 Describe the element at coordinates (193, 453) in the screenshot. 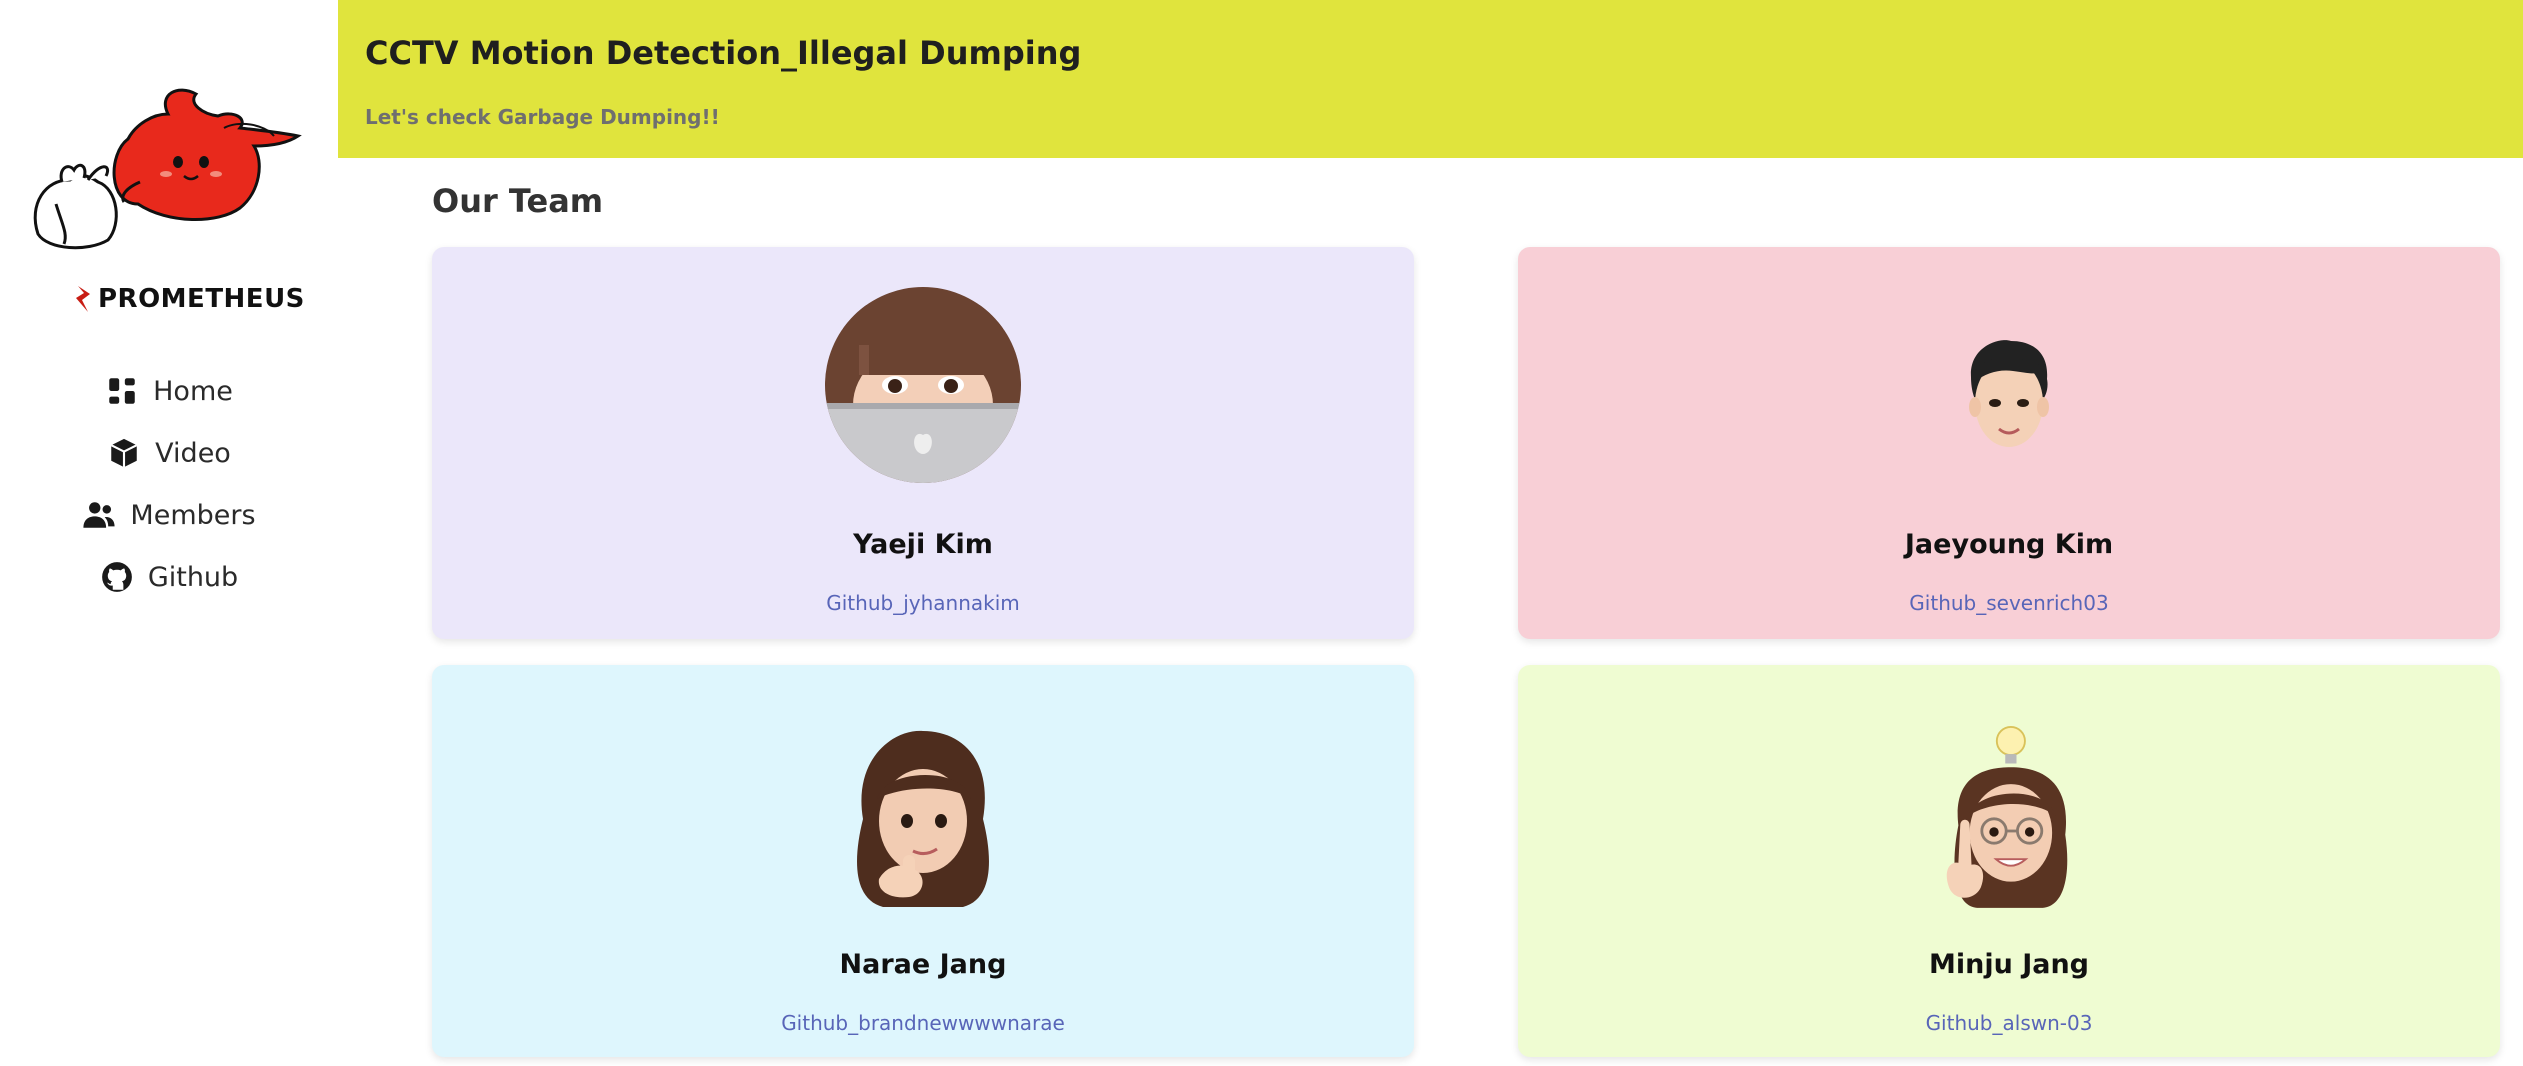

I see `sidebar-item-label: Video` at that location.